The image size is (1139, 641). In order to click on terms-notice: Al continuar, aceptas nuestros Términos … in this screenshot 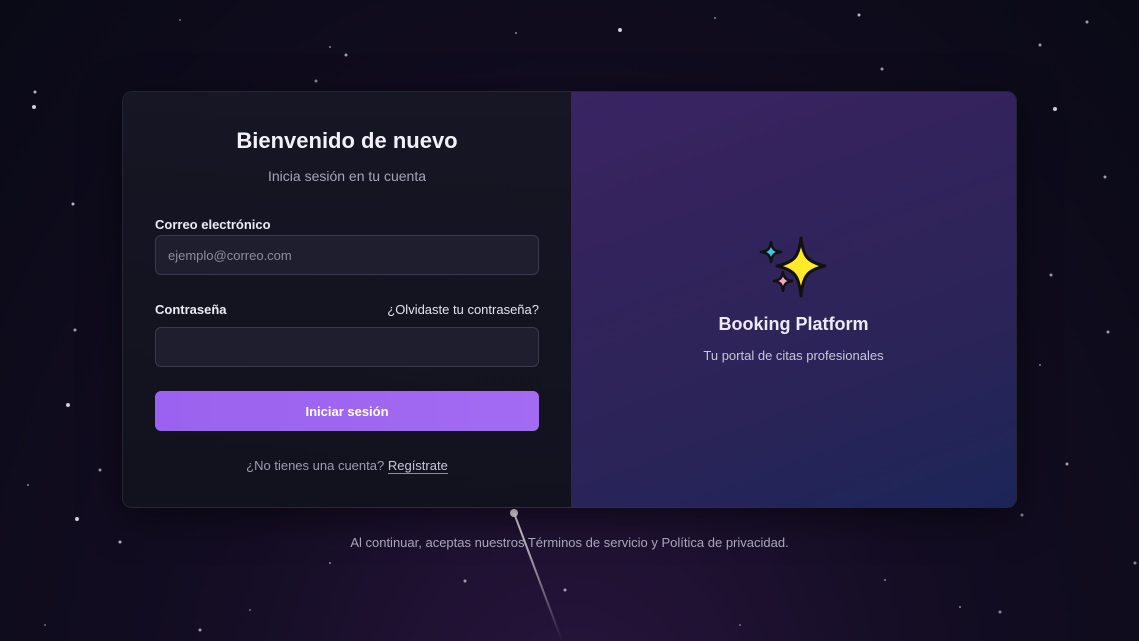, I will do `click(569, 542)`.